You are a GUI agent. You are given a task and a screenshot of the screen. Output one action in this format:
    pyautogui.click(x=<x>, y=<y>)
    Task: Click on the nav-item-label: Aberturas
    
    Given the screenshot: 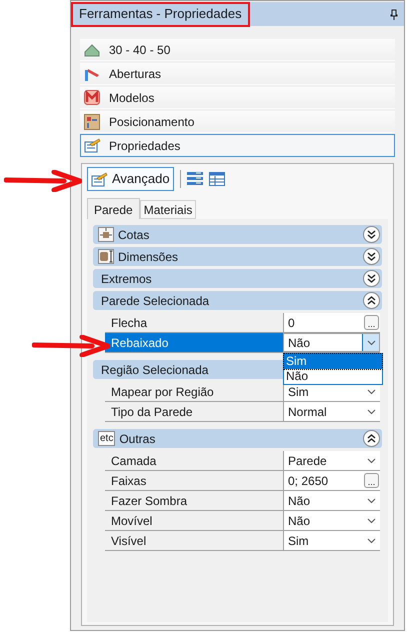 What is the action you would take?
    pyautogui.click(x=135, y=74)
    